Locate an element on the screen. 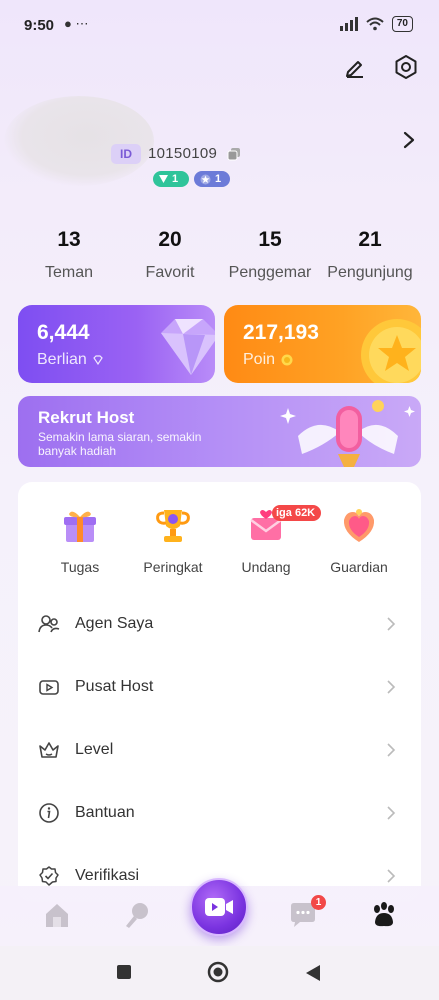 The image size is (439, 1000). video-host-icon is located at coordinates (49, 687).